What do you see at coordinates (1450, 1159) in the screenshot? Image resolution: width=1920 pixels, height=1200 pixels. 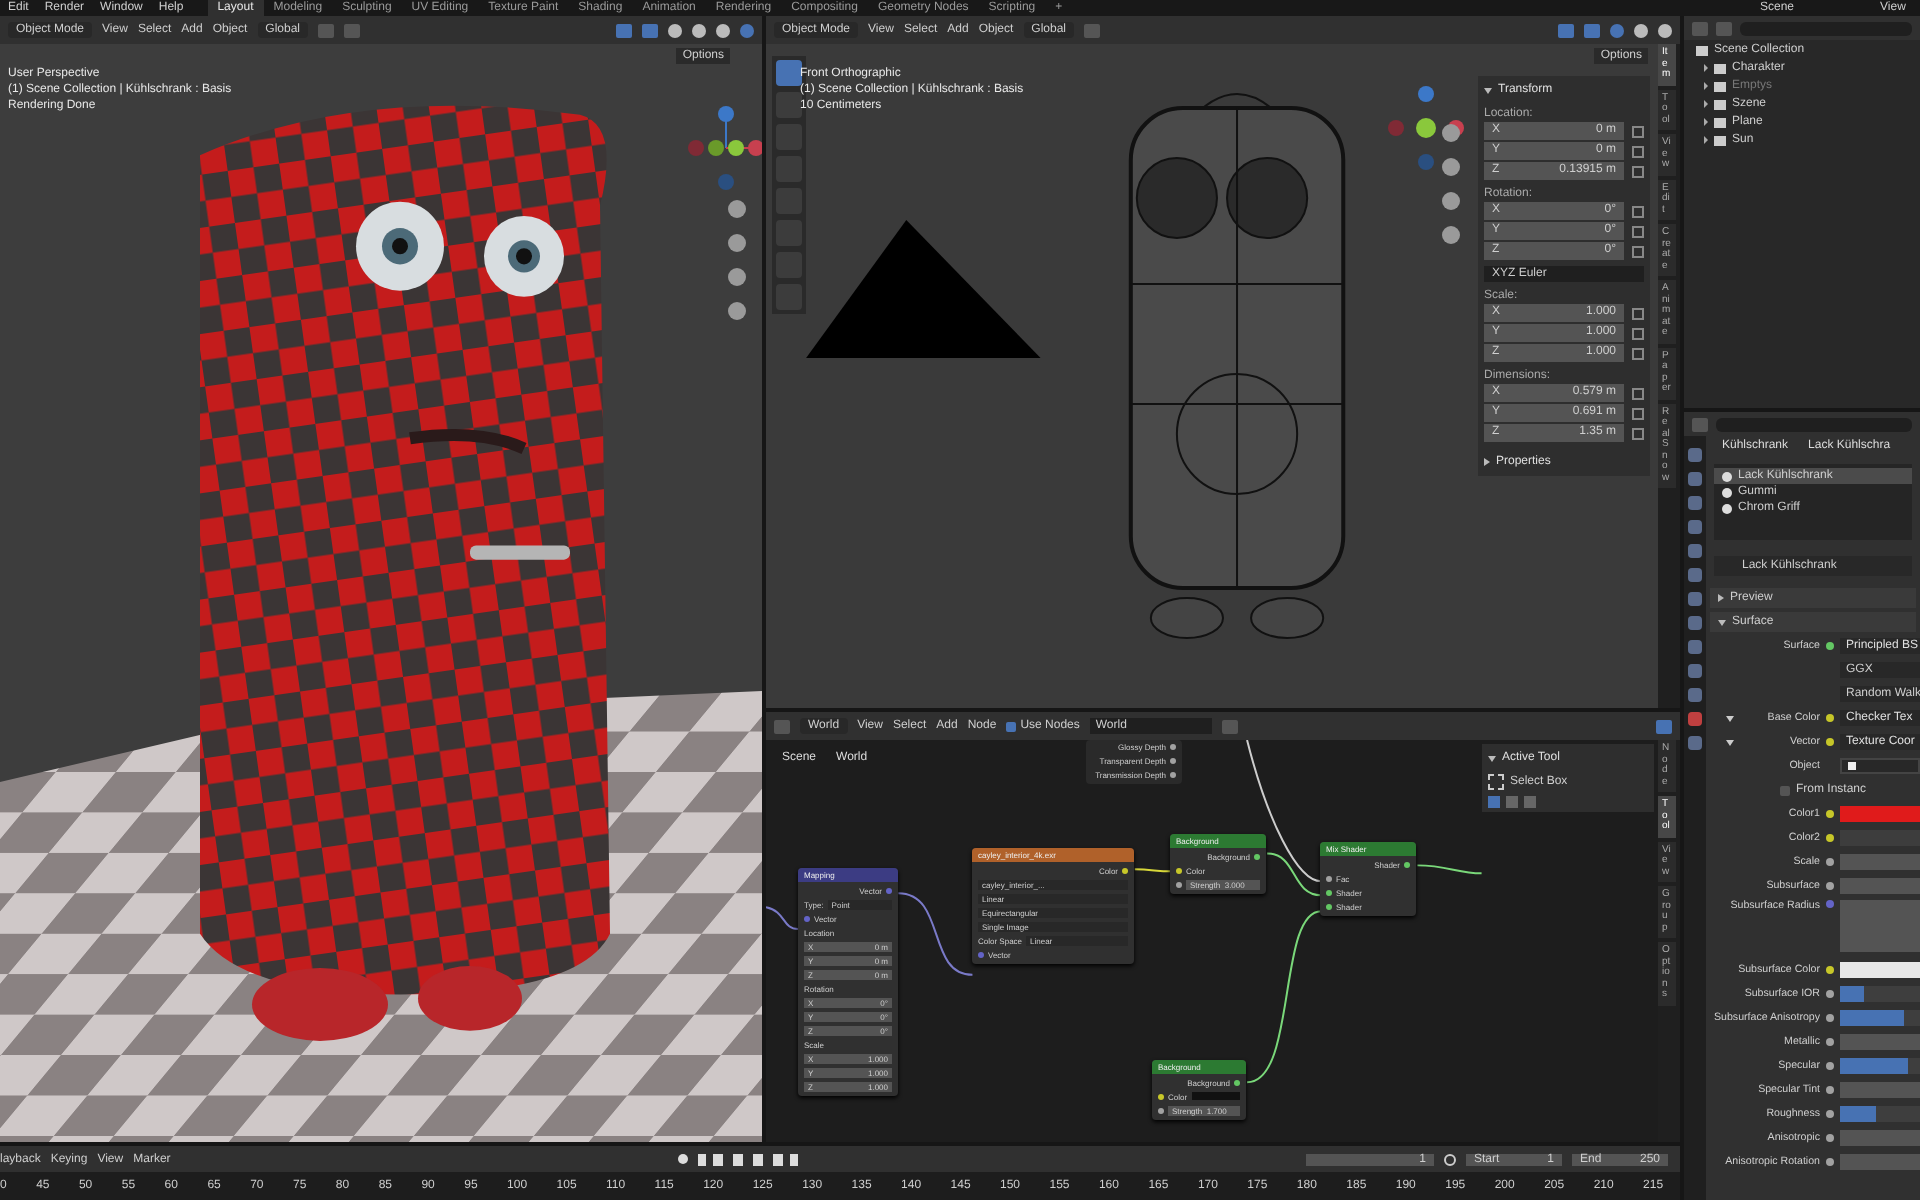 I see `clock-icon` at bounding box center [1450, 1159].